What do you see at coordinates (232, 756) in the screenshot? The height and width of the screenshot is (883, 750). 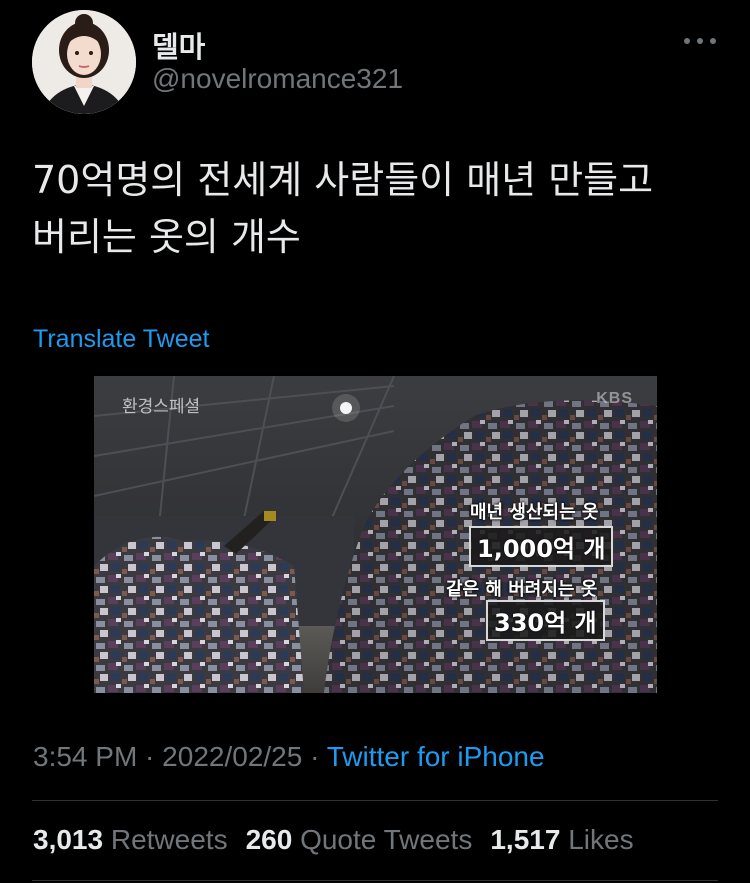 I see `tweet-date: 2022/02/25` at bounding box center [232, 756].